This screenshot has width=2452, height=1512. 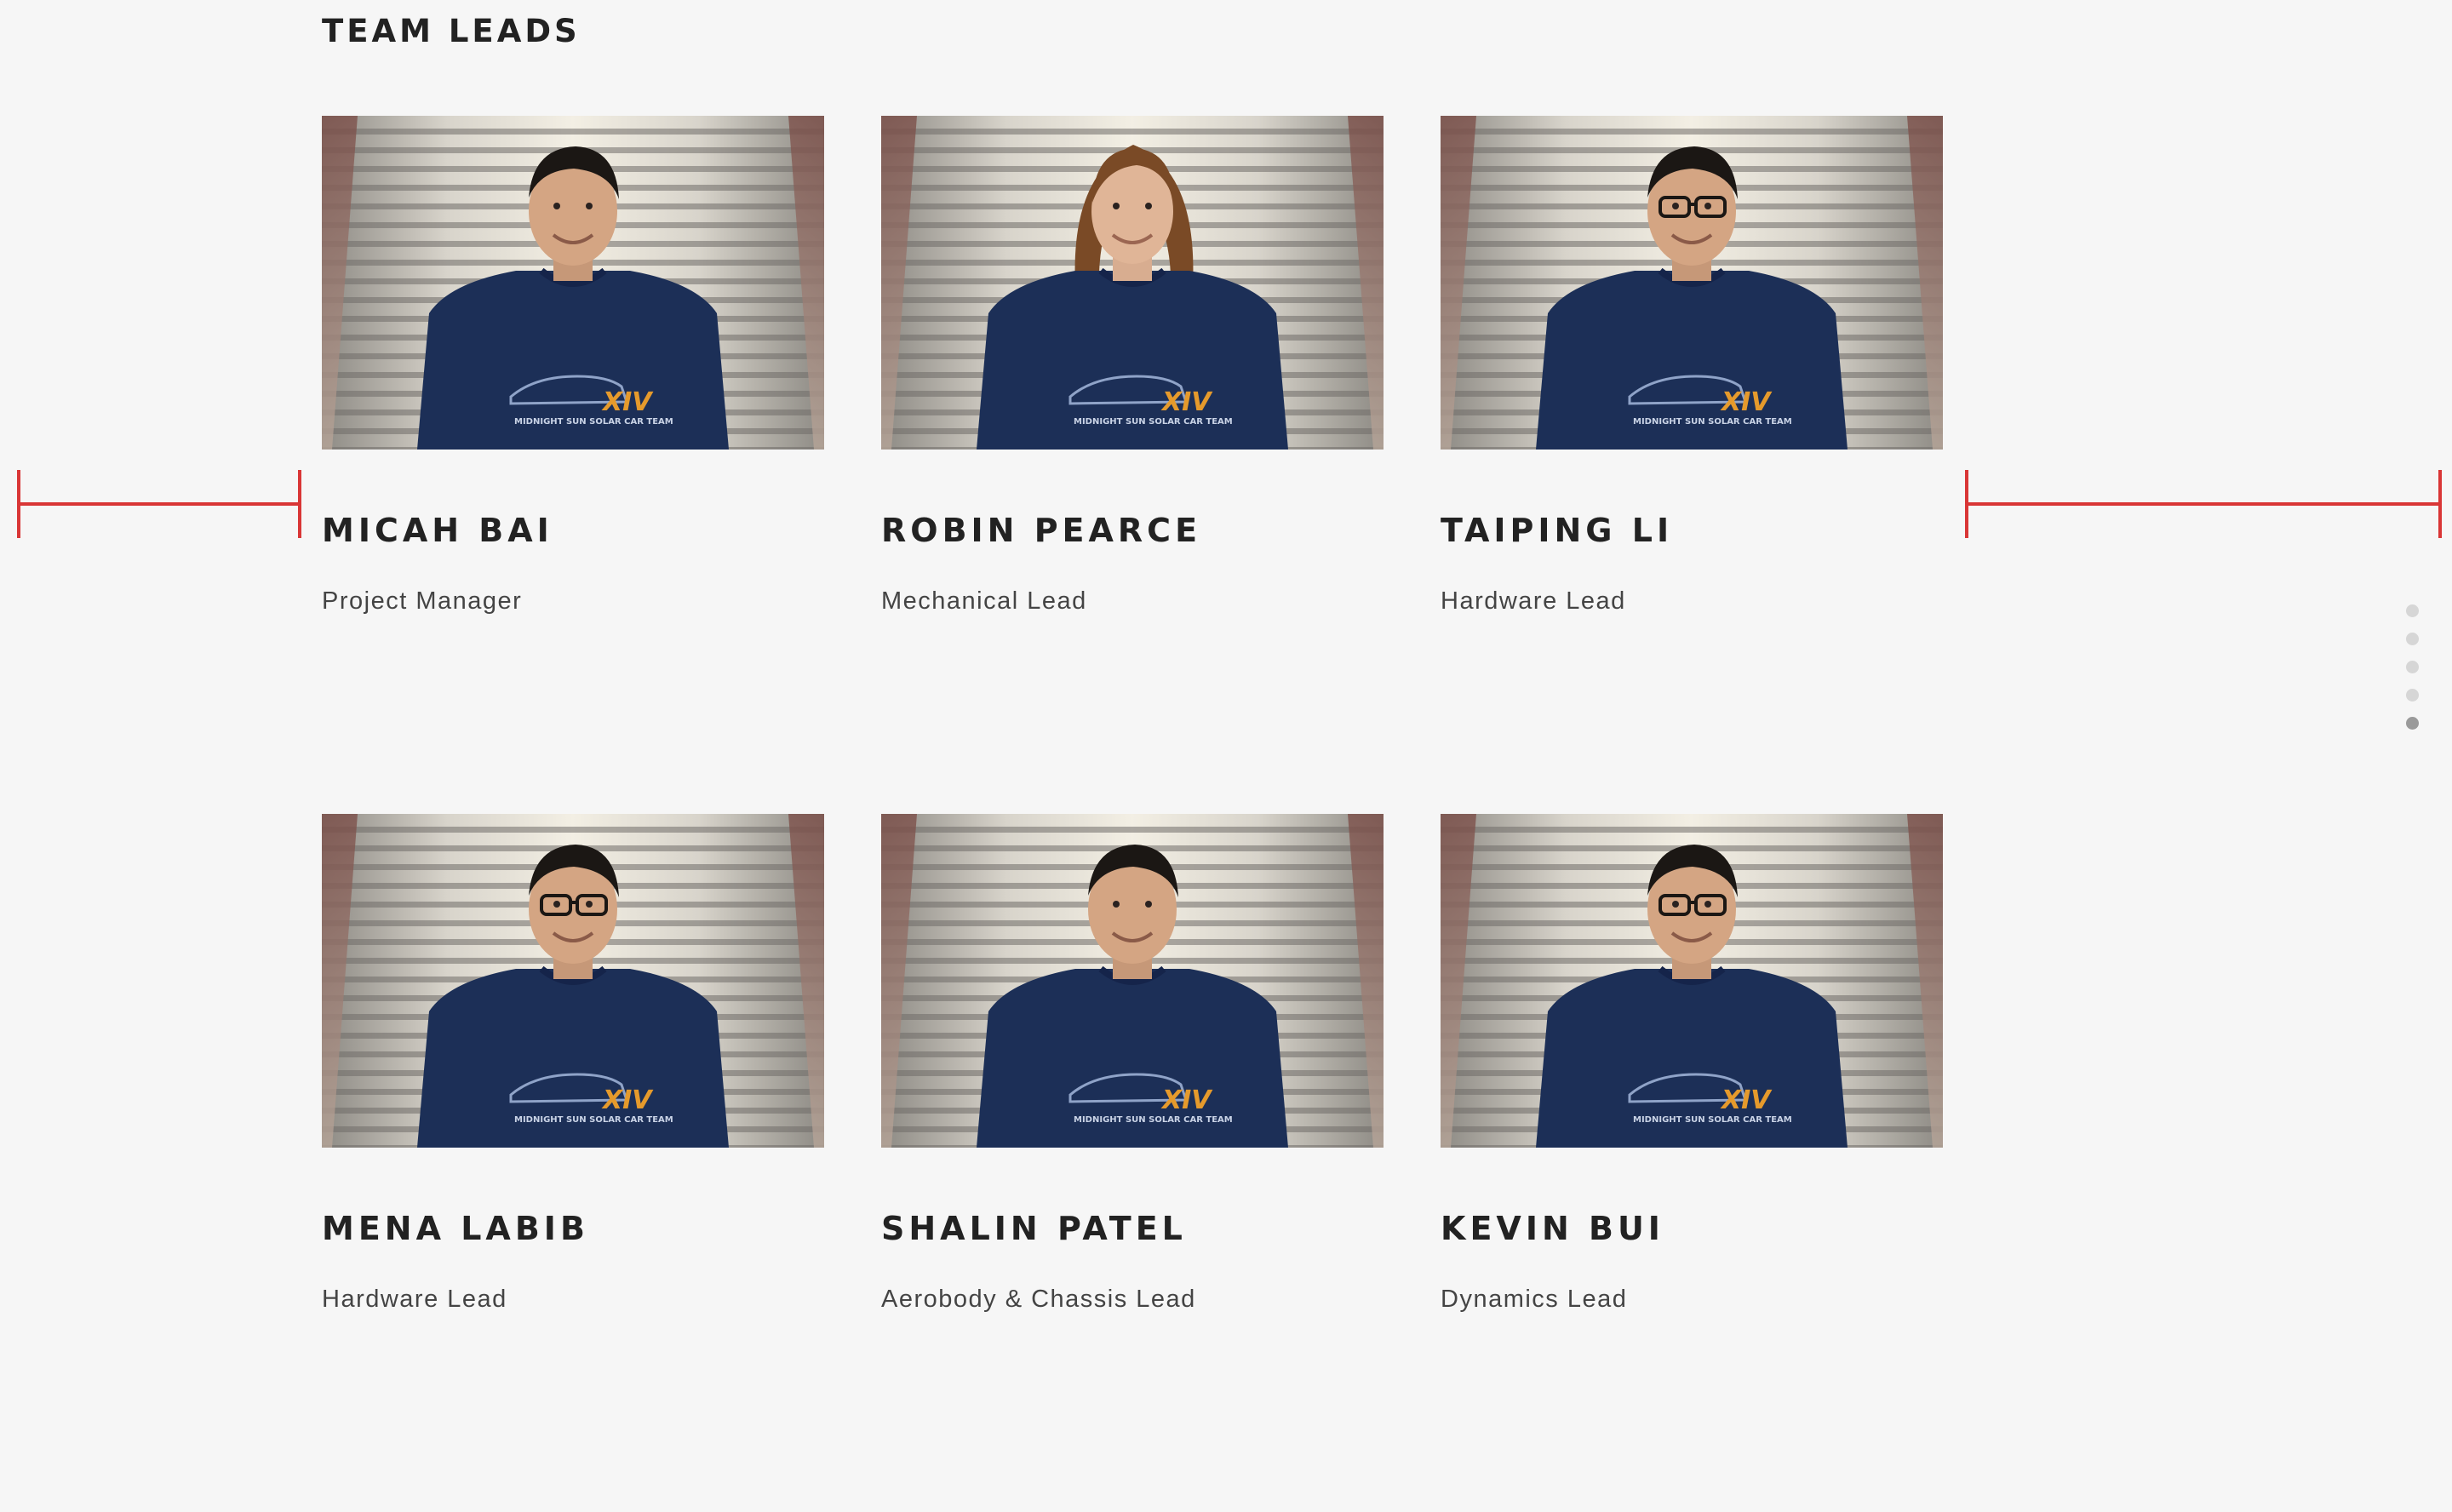 I want to click on member-role: Dynamics Lead, so click(x=1534, y=1299).